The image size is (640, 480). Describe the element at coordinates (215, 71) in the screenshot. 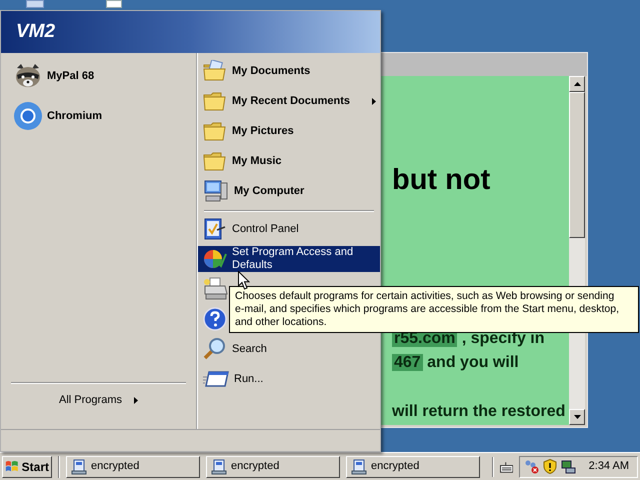

I see `document-folder-icon` at that location.